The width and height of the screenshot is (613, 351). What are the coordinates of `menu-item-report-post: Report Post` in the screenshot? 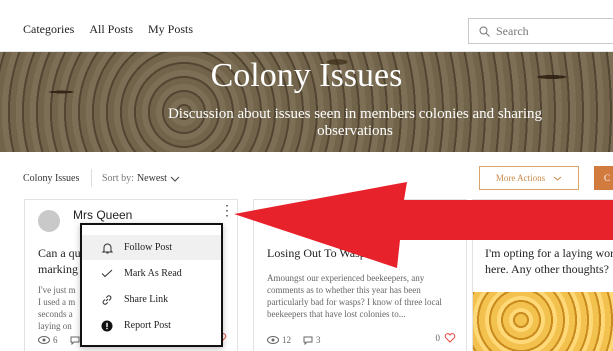 It's located at (151, 325).